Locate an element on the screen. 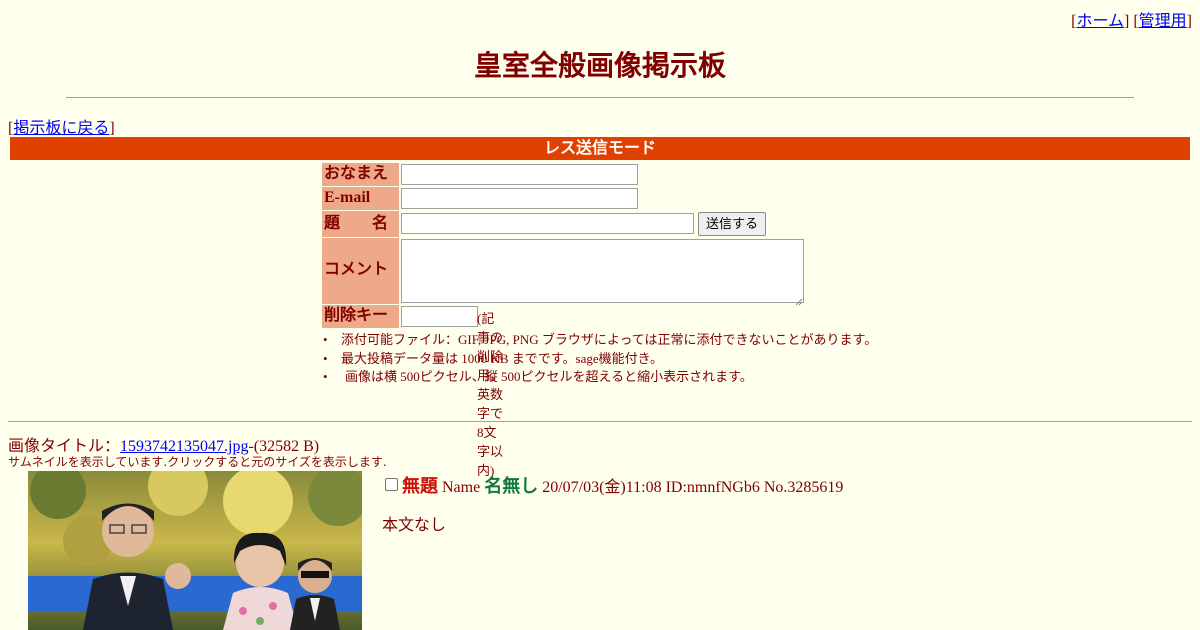 This screenshot has height=630, width=1200. thumbnail-note: サムネイルを表示しています.クリックすると元のサイズを表示します. is located at coordinates (197, 462).